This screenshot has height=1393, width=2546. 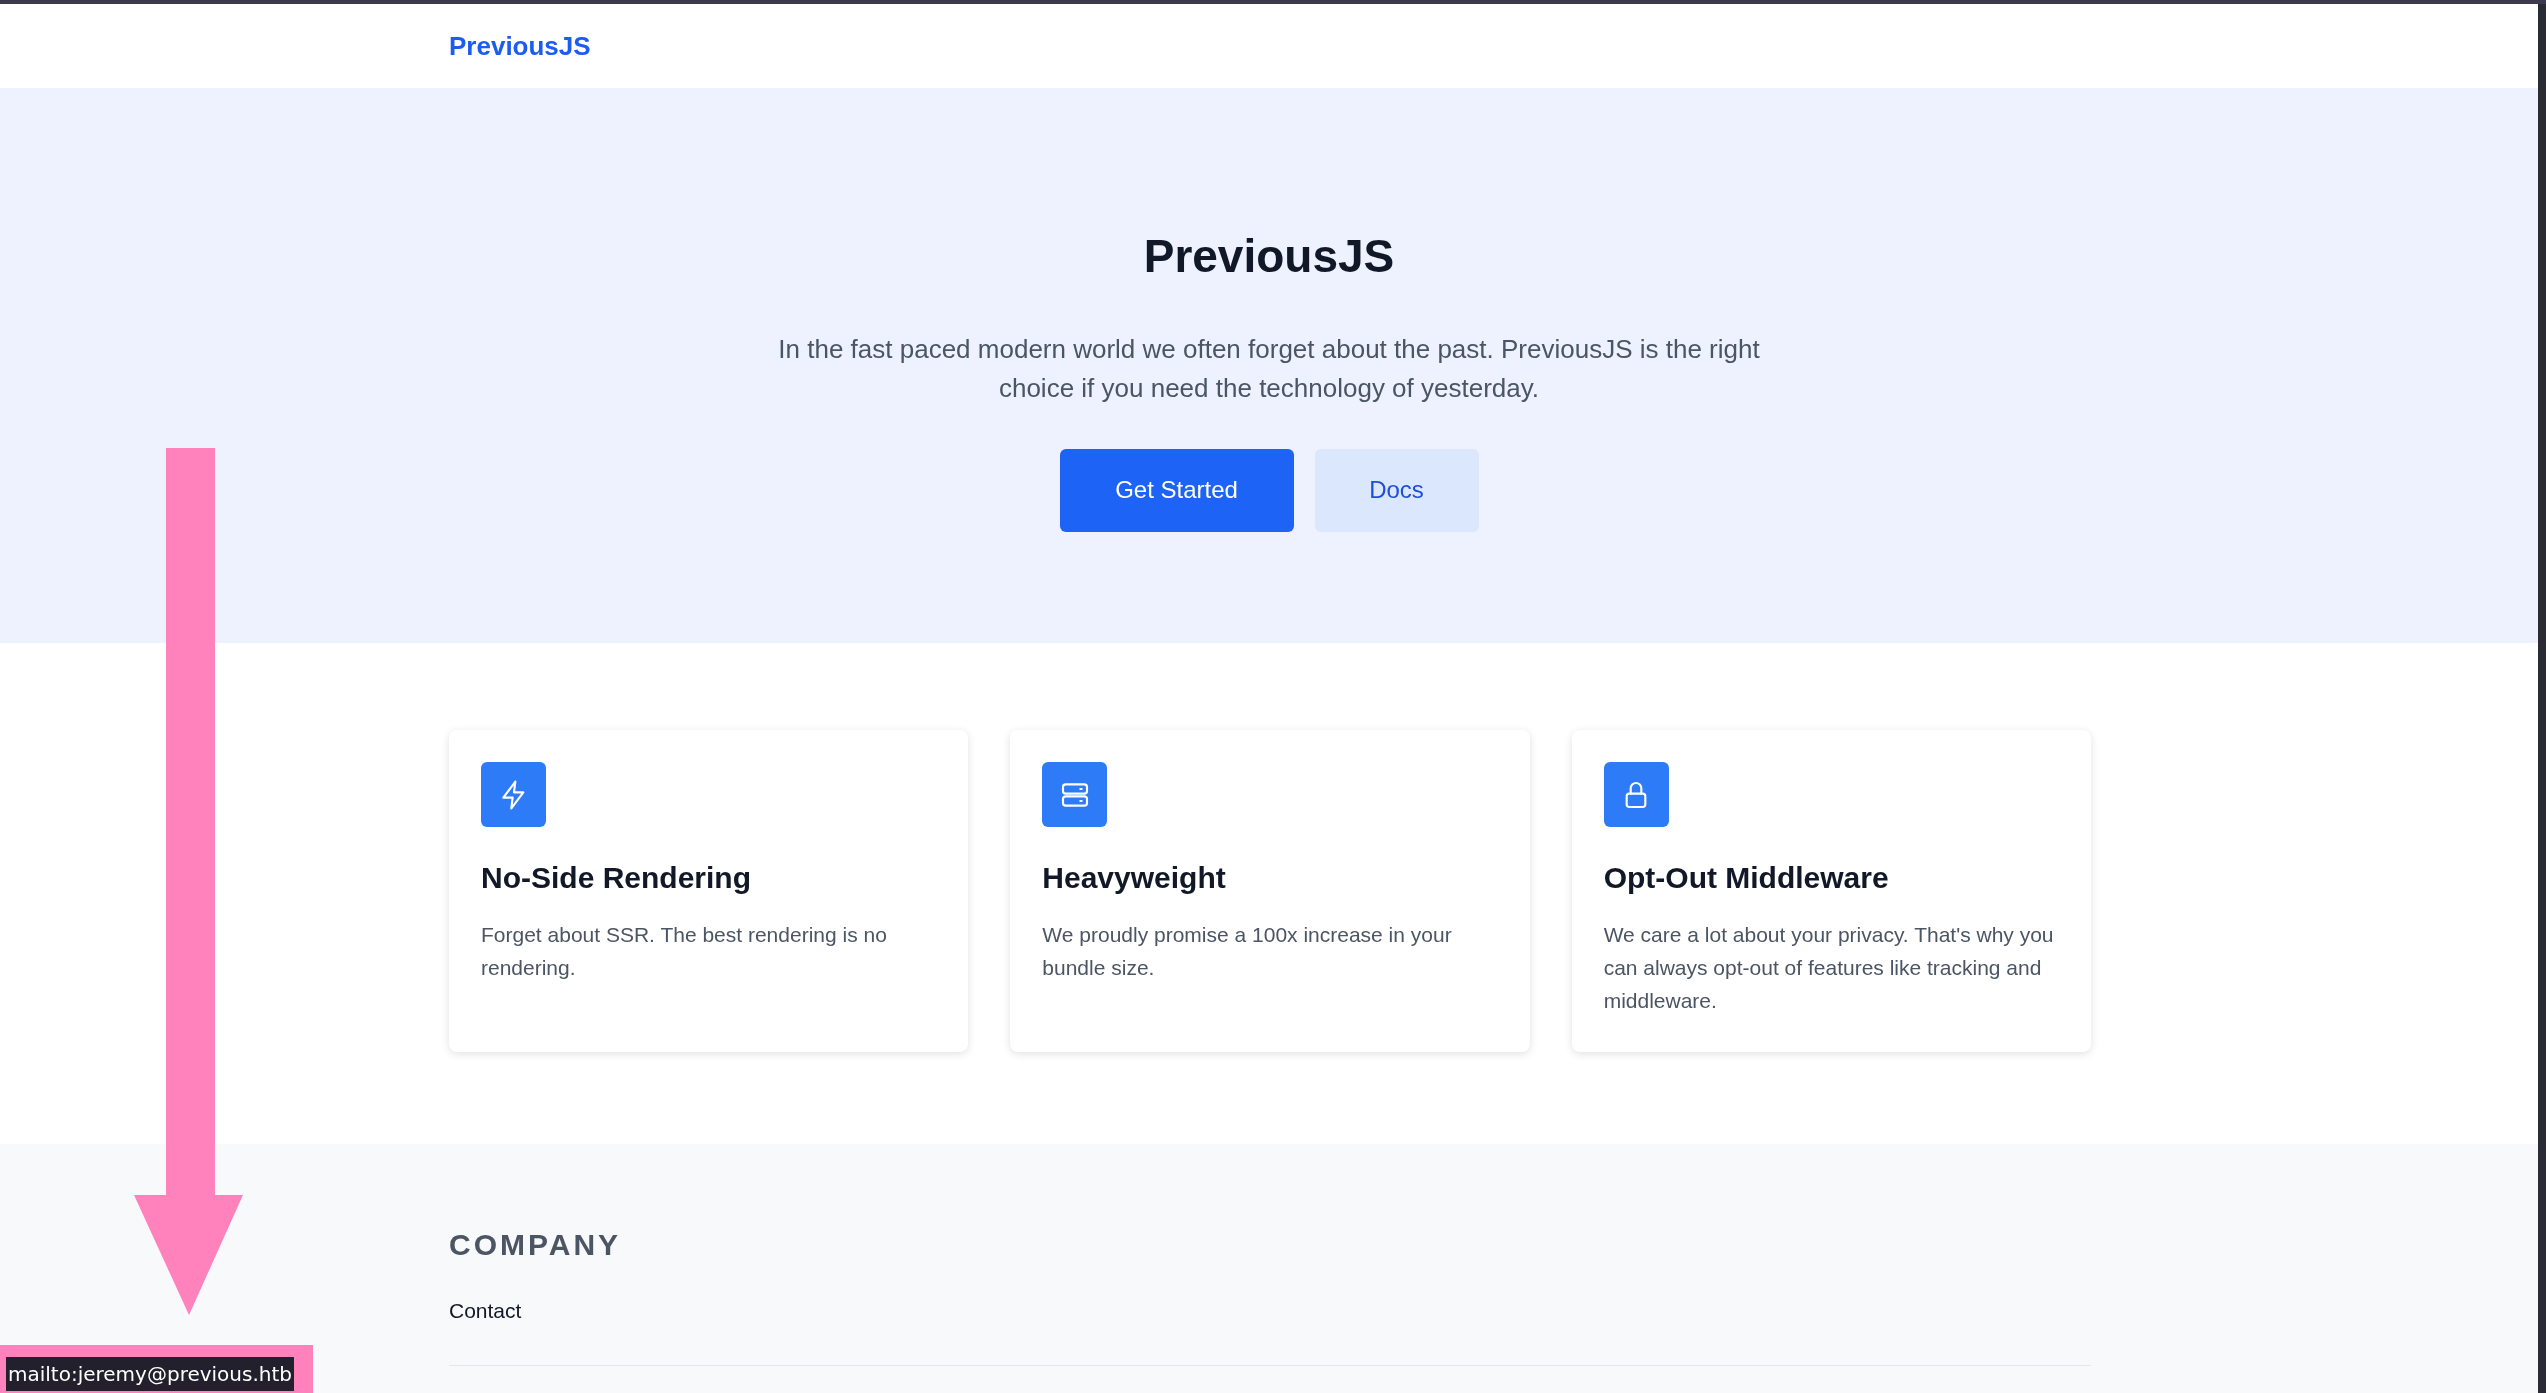 What do you see at coordinates (1176, 490) in the screenshot?
I see `get-started-button: Get Started` at bounding box center [1176, 490].